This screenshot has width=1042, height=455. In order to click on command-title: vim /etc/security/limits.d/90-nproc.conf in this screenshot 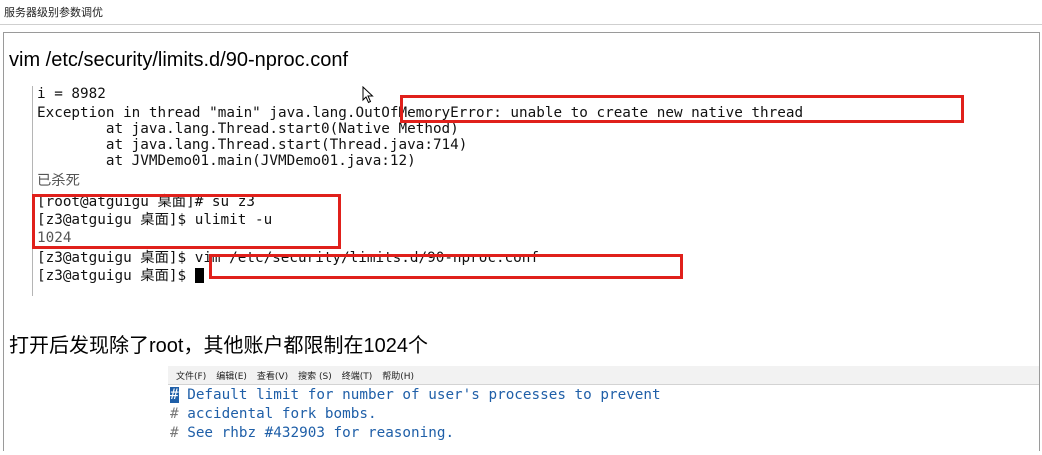, I will do `click(178, 60)`.